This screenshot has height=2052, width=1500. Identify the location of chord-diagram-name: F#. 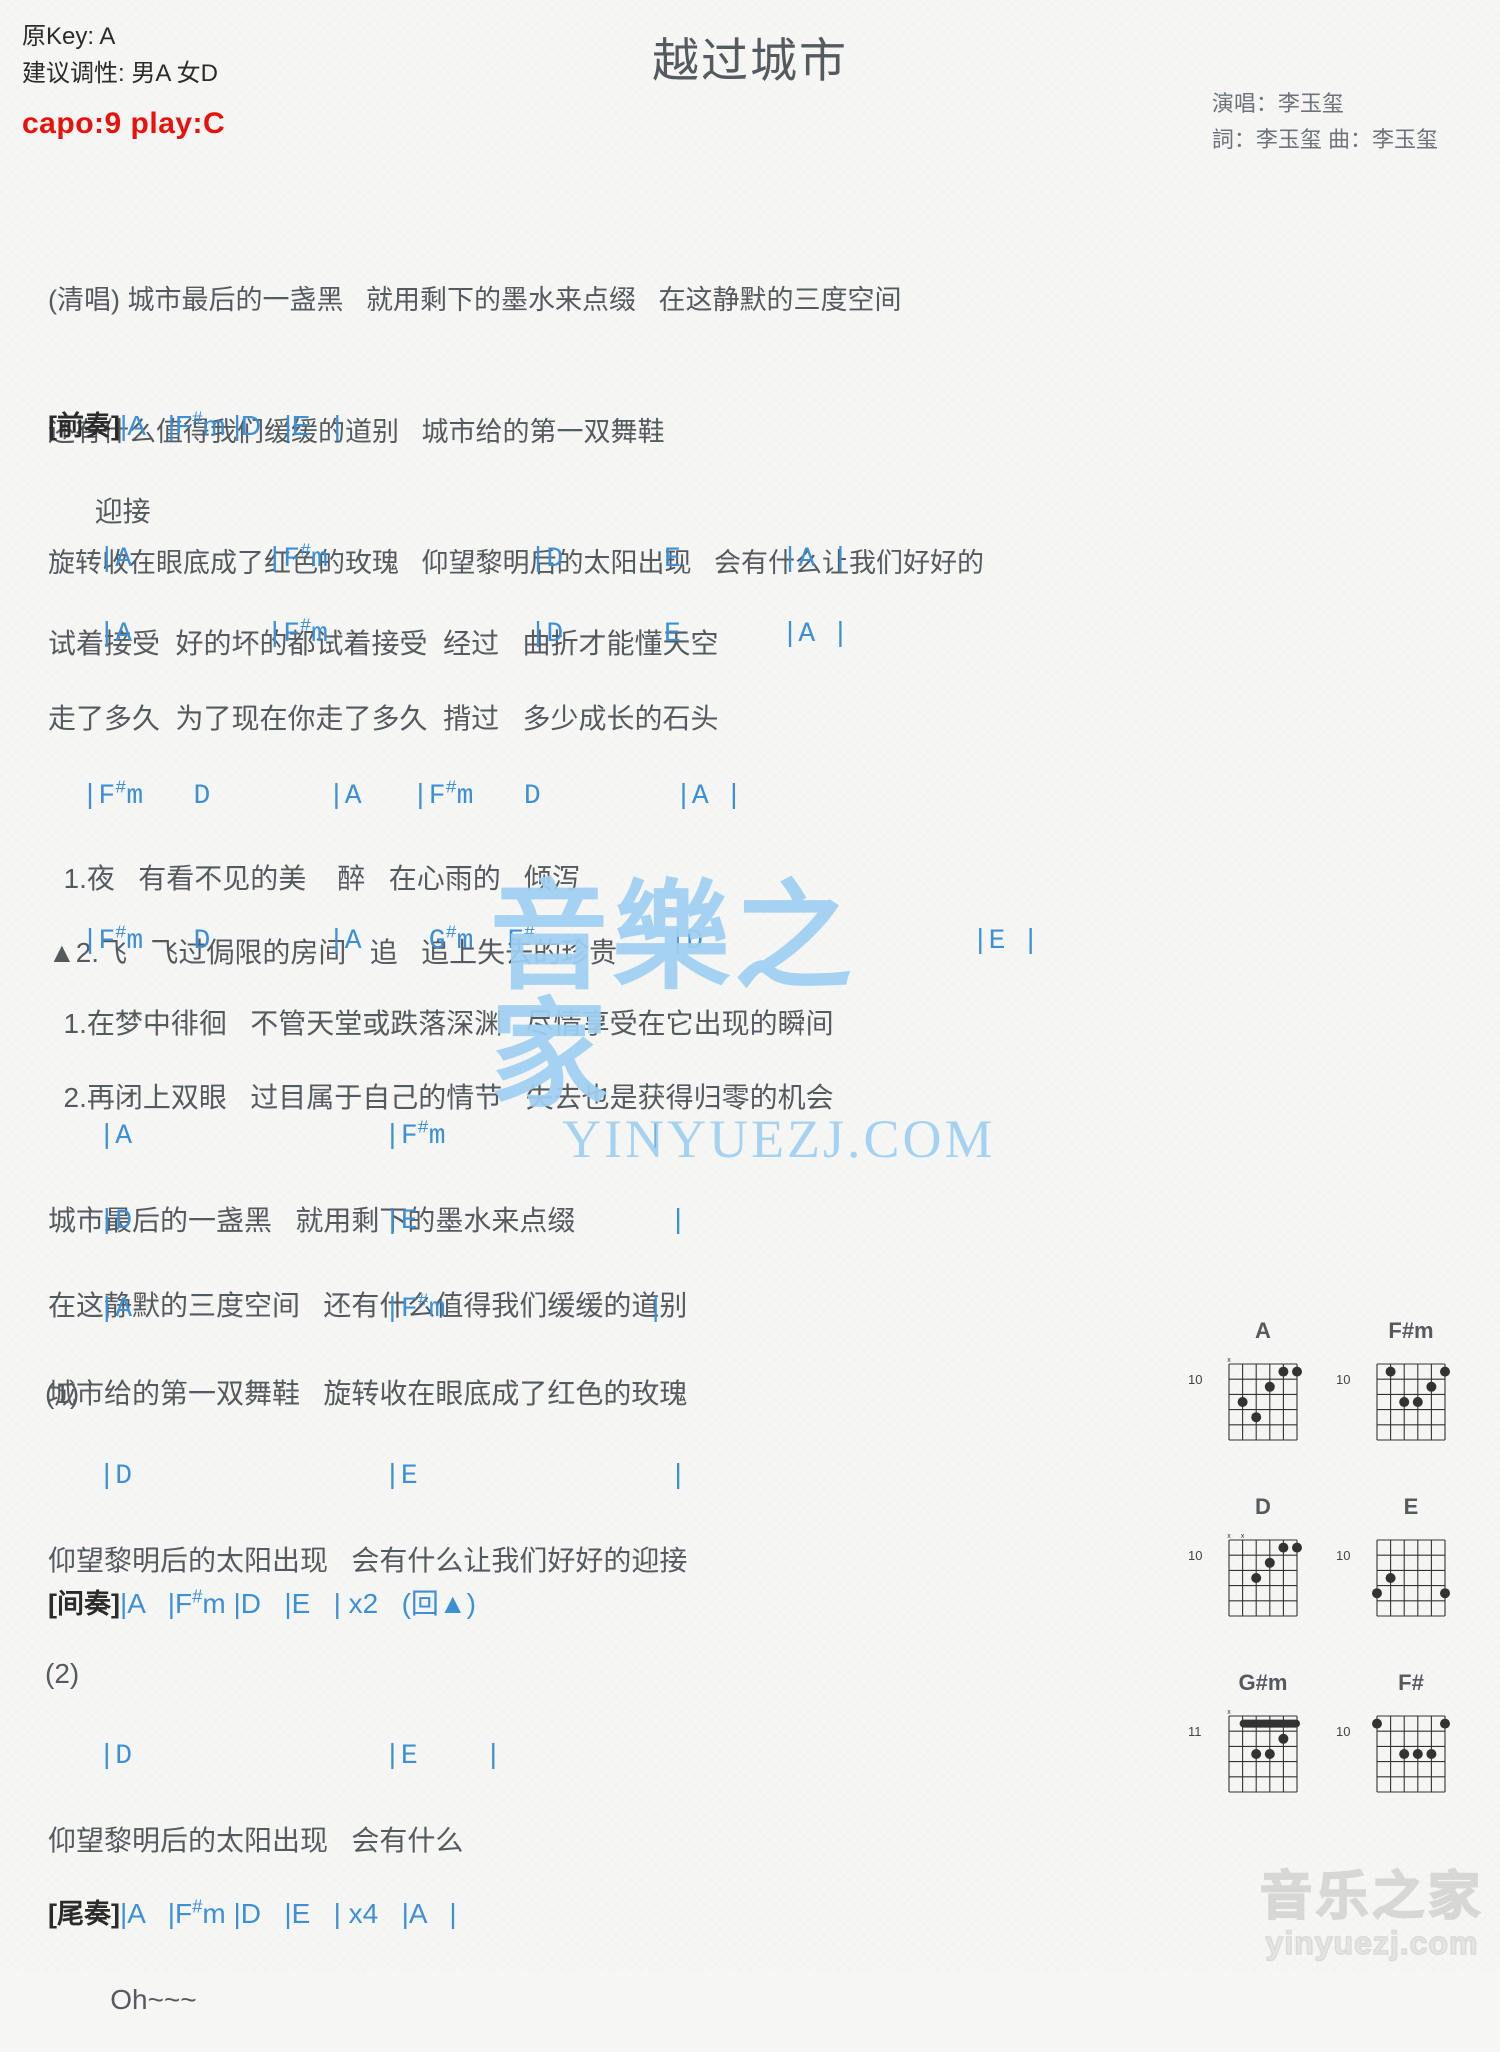
(1411, 1682).